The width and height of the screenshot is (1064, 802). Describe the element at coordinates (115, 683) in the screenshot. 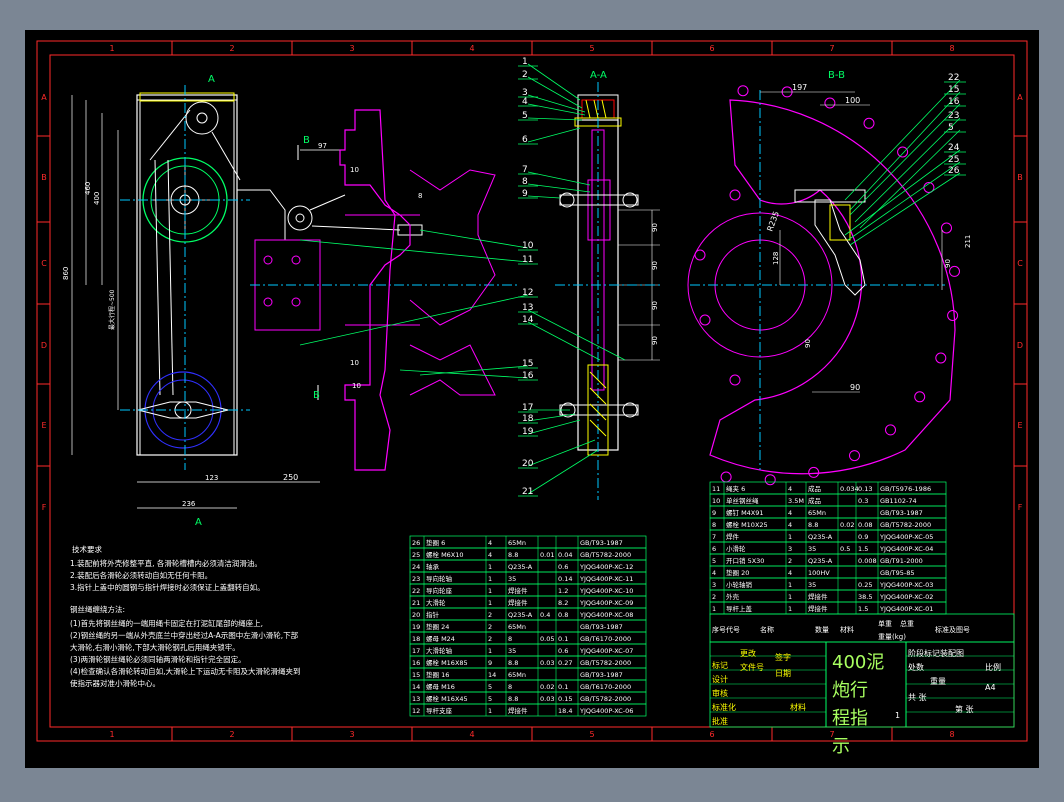

I see `rope-note-line: 使指示器对准小滑轮中心。` at that location.